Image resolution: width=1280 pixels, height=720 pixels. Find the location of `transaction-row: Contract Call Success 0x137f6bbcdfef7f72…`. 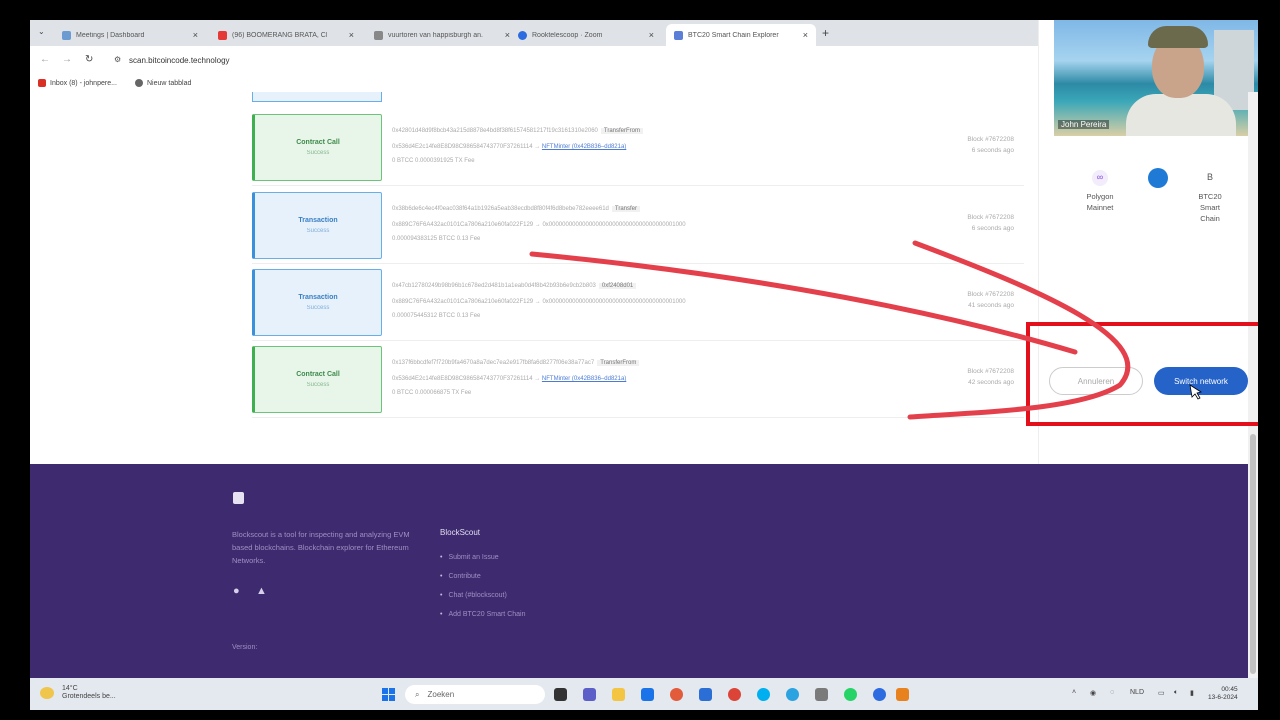

transaction-row: Contract Call Success 0x137f6bbcdfef7f72… is located at coordinates (638, 382).